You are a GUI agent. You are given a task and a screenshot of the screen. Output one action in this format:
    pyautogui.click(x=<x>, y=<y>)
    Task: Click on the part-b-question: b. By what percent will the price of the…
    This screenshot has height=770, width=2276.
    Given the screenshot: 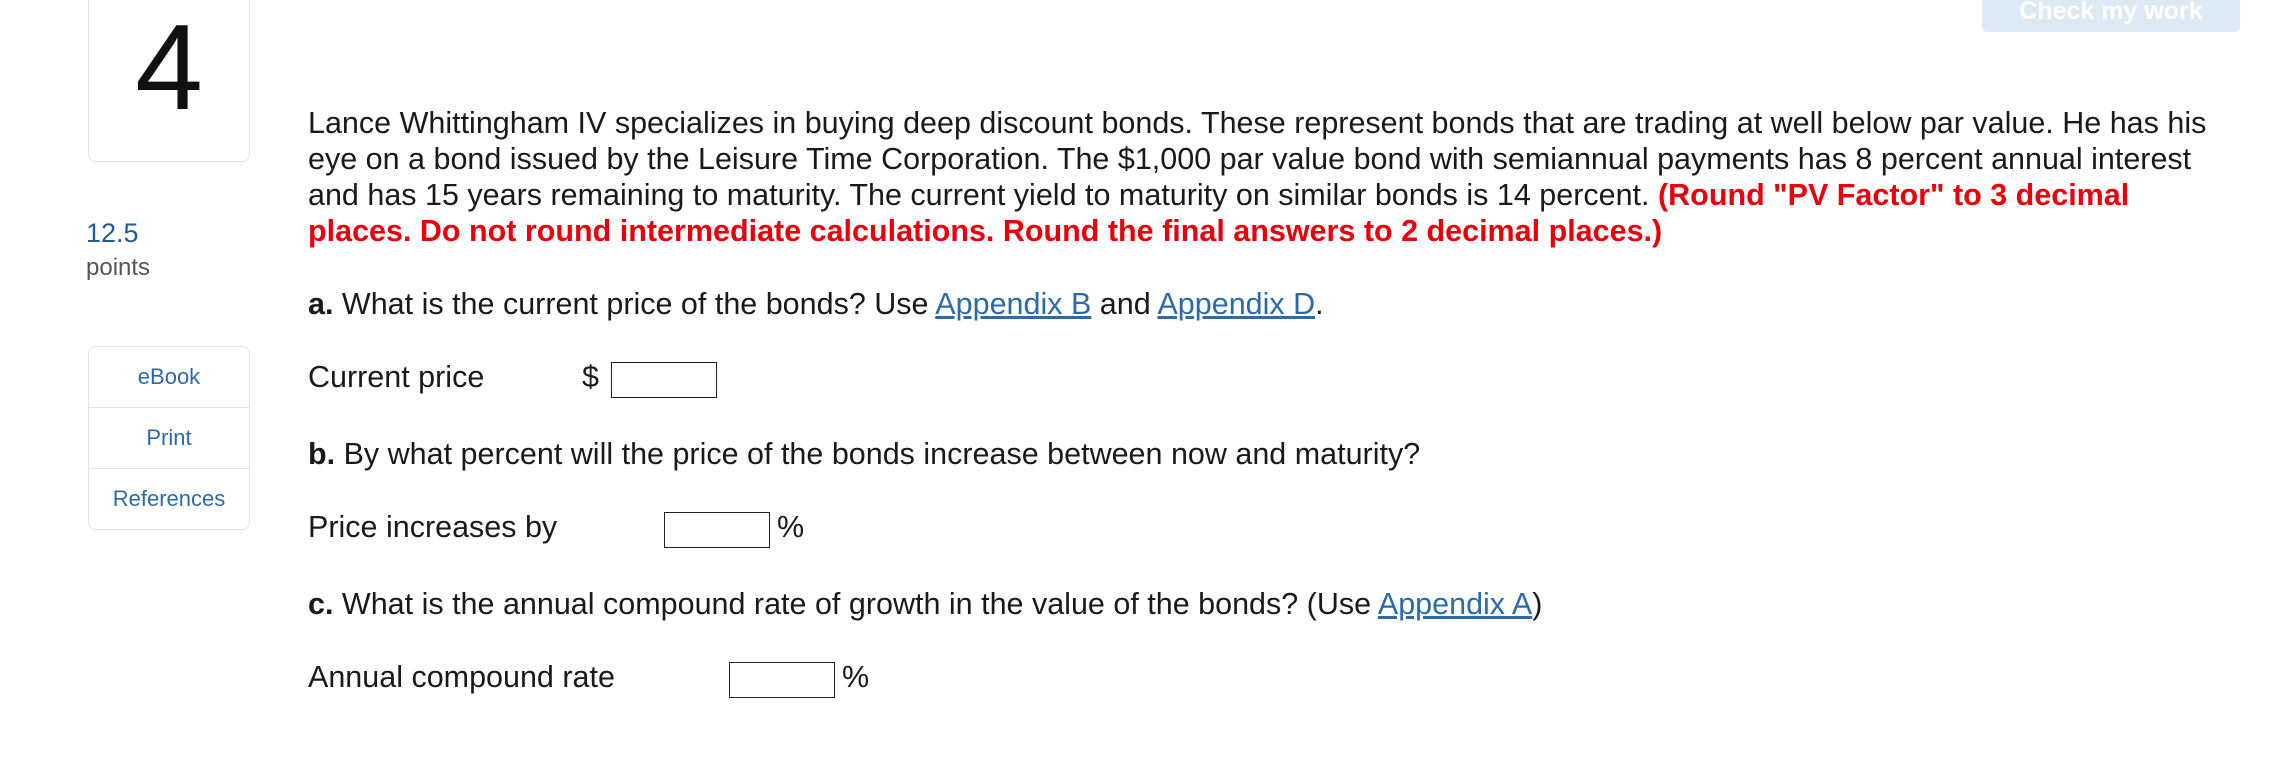 What is the action you would take?
    pyautogui.click(x=864, y=454)
    